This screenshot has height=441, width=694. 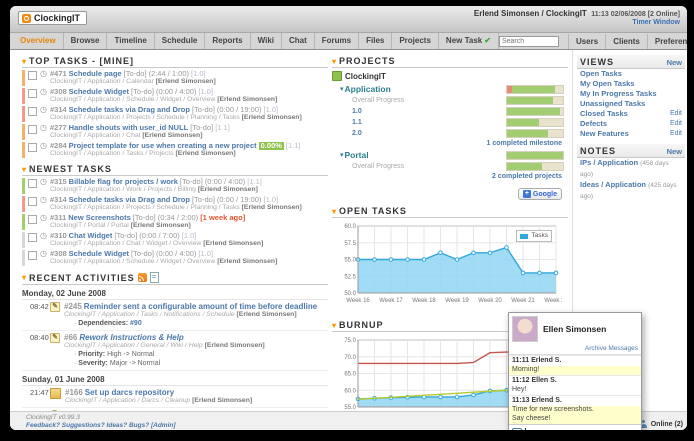 What do you see at coordinates (99, 218) in the screenshot?
I see `task-title: New Screenshots` at bounding box center [99, 218].